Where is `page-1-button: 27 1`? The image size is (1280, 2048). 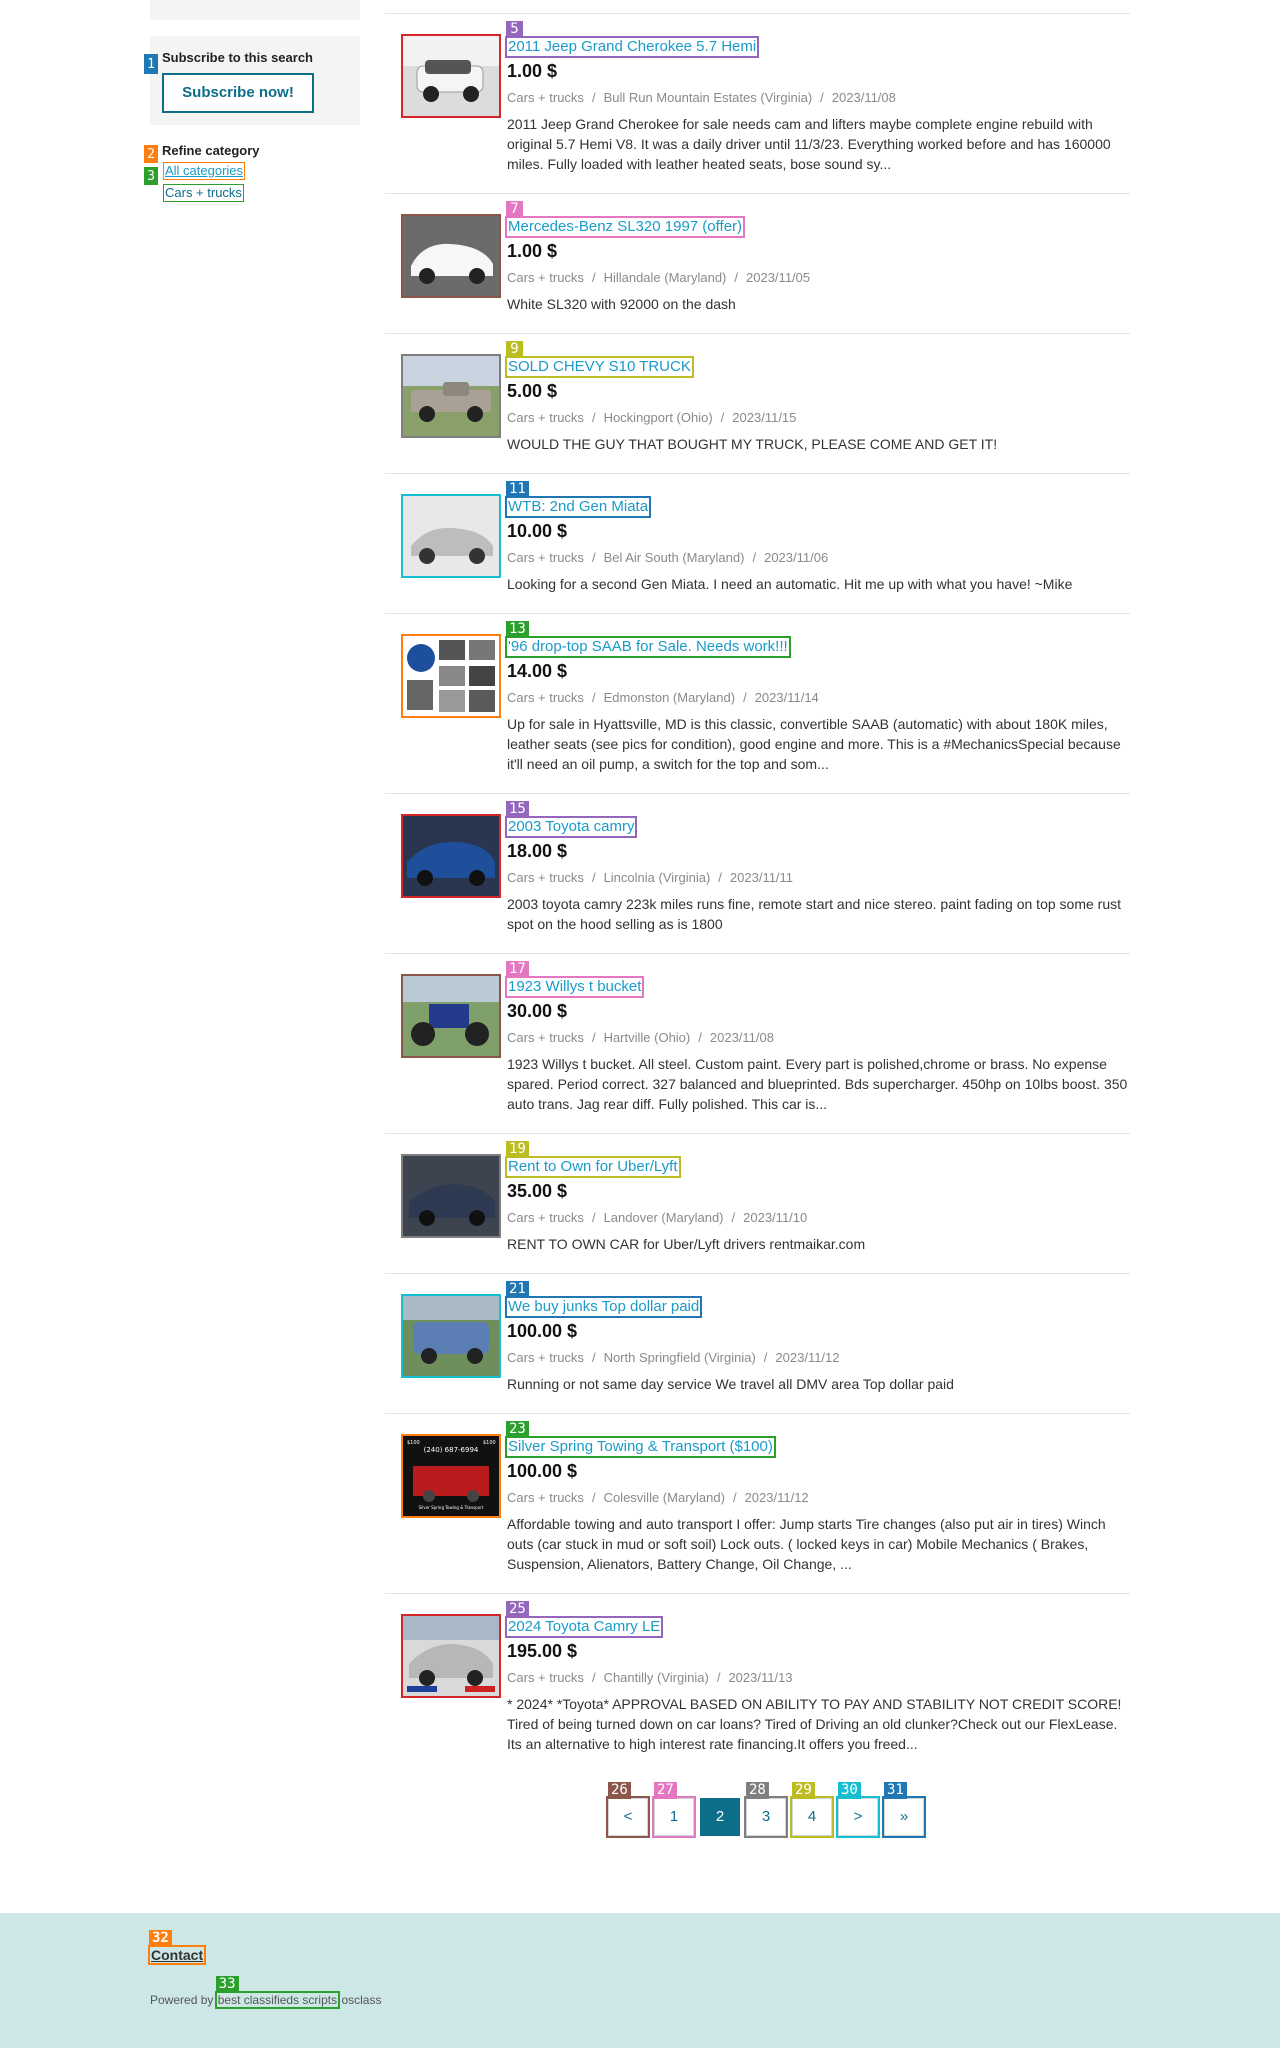
page-1-button: 27 1 is located at coordinates (674, 1810).